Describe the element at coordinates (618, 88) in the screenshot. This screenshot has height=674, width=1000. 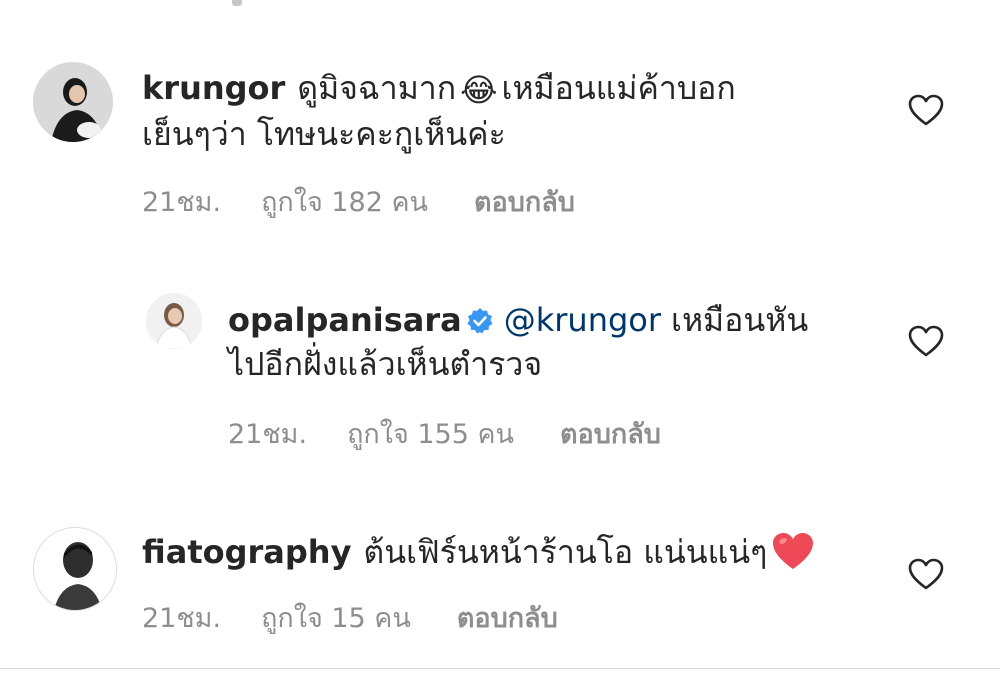
I see `comment-text-part: เหมือนแม่ค้าบอก` at that location.